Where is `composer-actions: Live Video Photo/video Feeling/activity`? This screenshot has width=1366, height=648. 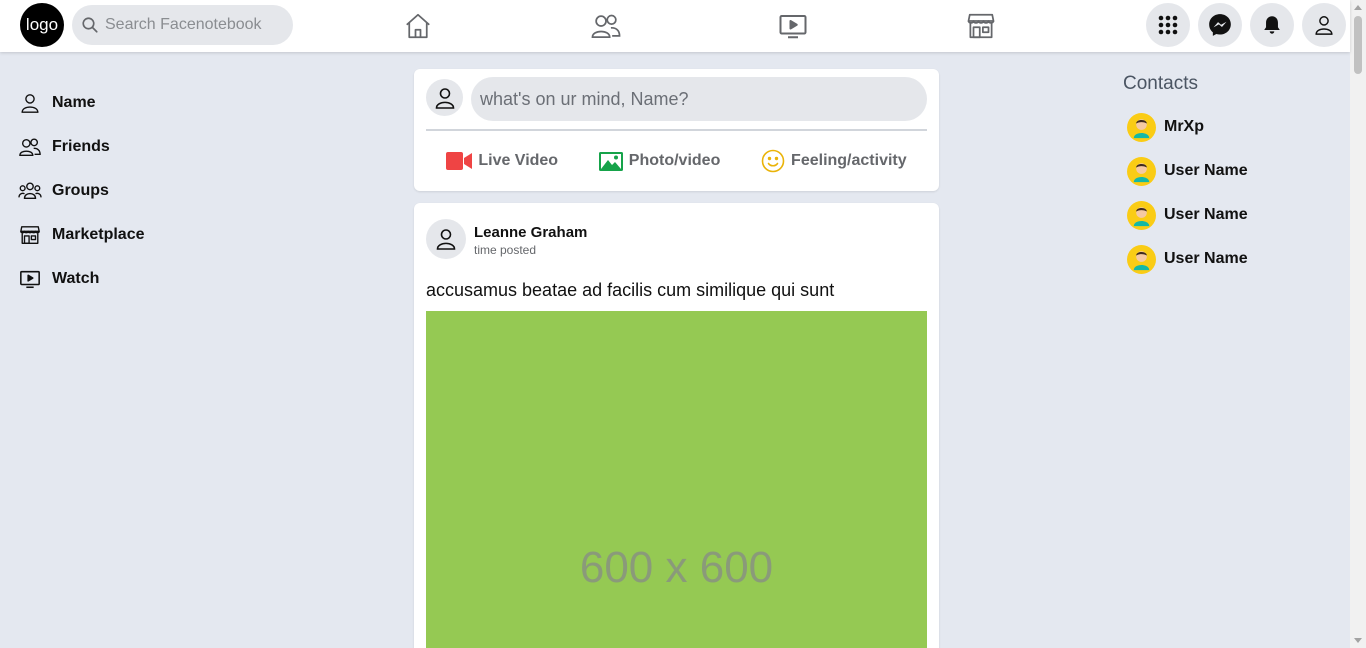
composer-actions: Live Video Photo/video Feeling/activity is located at coordinates (676, 161).